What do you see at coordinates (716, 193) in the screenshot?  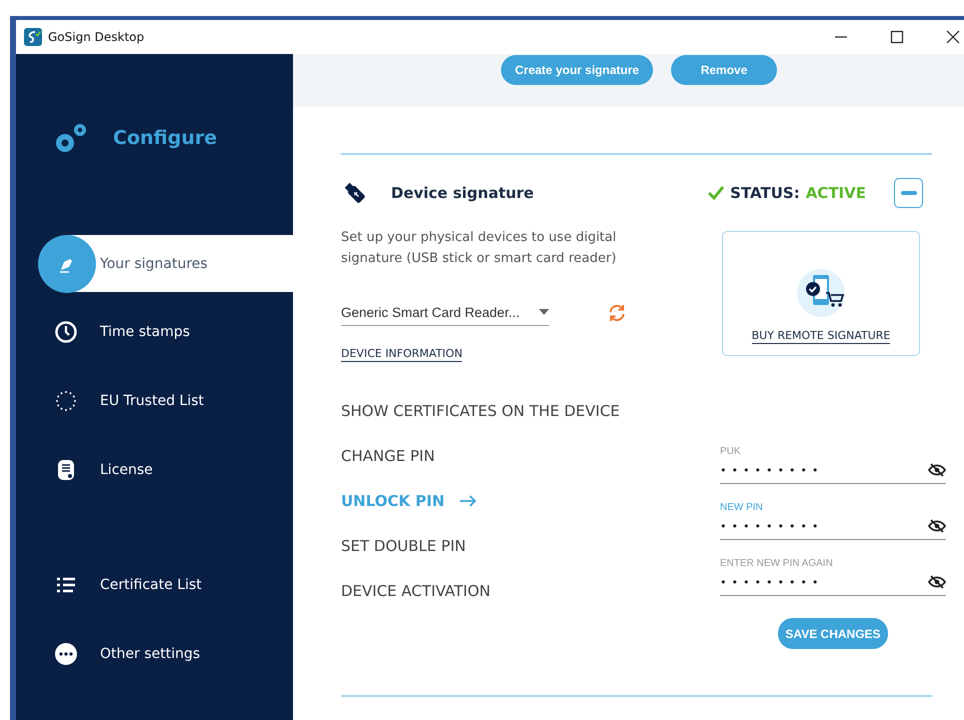 I see `check-icon` at bounding box center [716, 193].